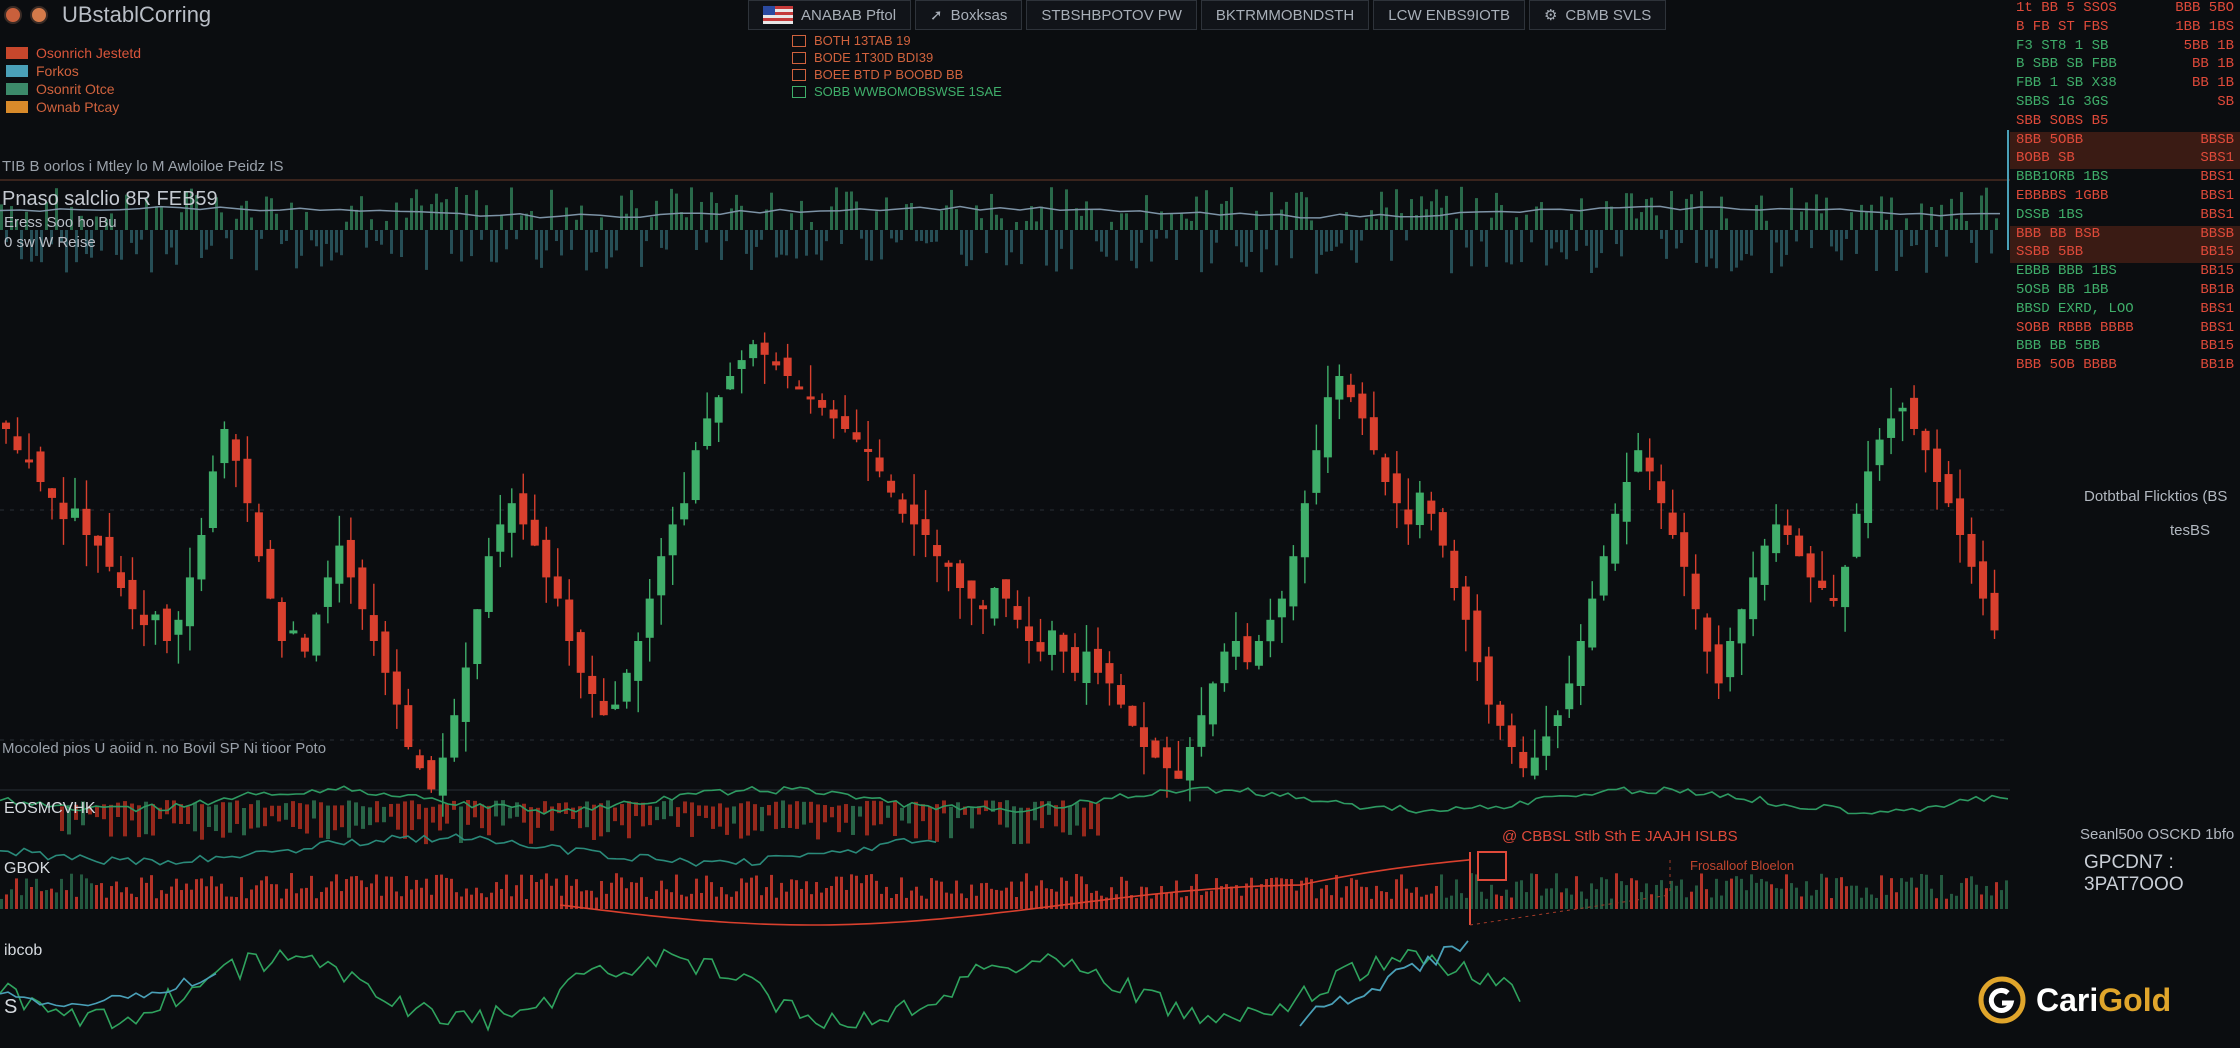 Image resolution: width=2240 pixels, height=1048 pixels. What do you see at coordinates (2125, 9) in the screenshot?
I see `order-book-row: 1t BB 5 SSOS BBB 5BO` at bounding box center [2125, 9].